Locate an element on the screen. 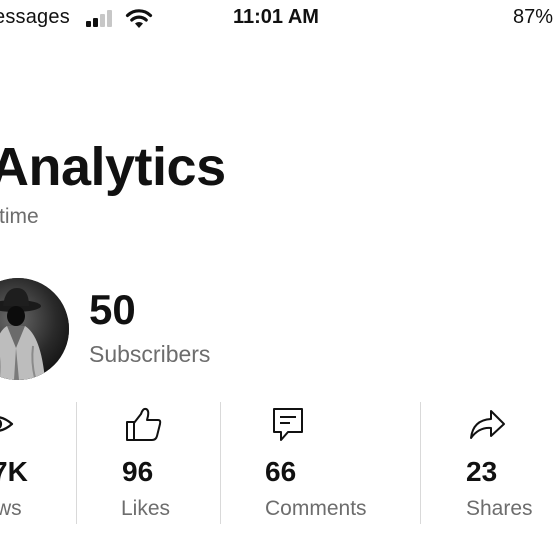 The width and height of the screenshot is (560, 560). status-time: 11:01 AM is located at coordinates (276, 17).